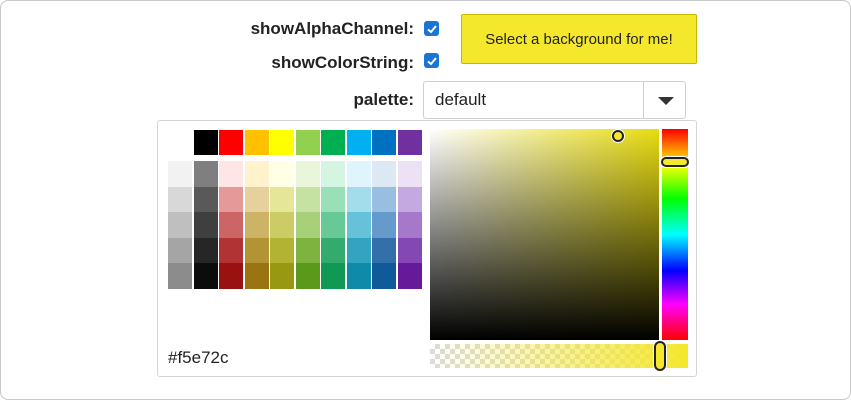  I want to click on show-color-string-checkbox, so click(431, 60).